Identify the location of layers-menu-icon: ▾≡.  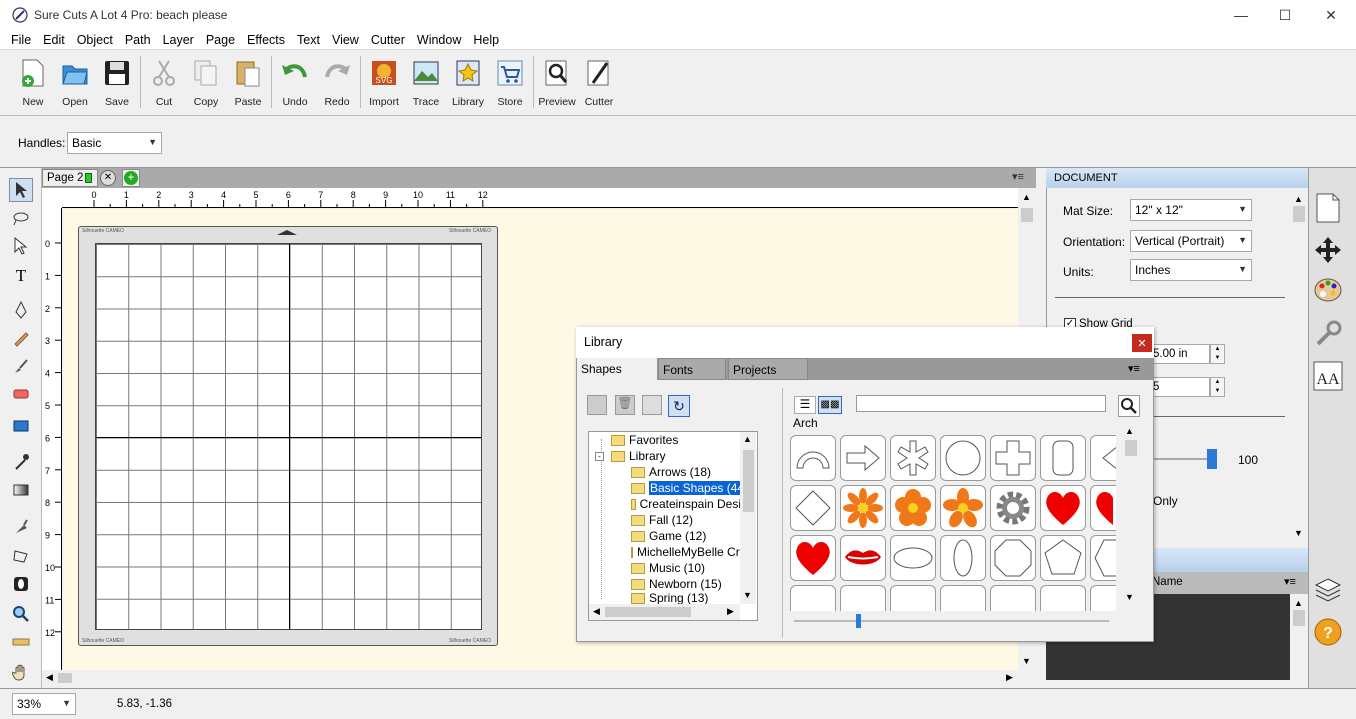
(1290, 581).